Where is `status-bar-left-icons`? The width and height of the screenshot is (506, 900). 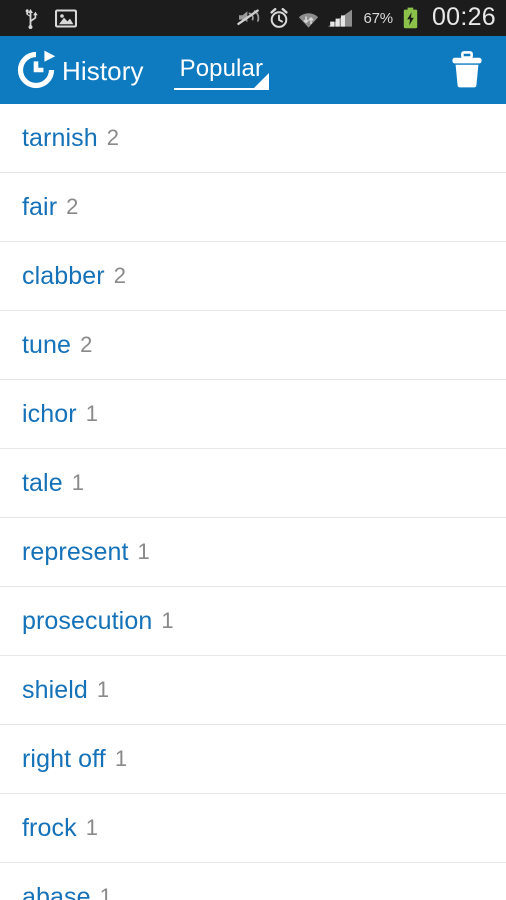 status-bar-left-icons is located at coordinates (49, 18).